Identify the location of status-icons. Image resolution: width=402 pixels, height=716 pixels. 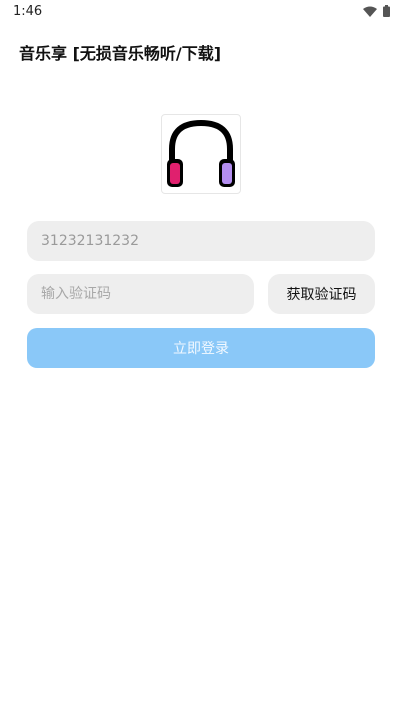
(376, 11).